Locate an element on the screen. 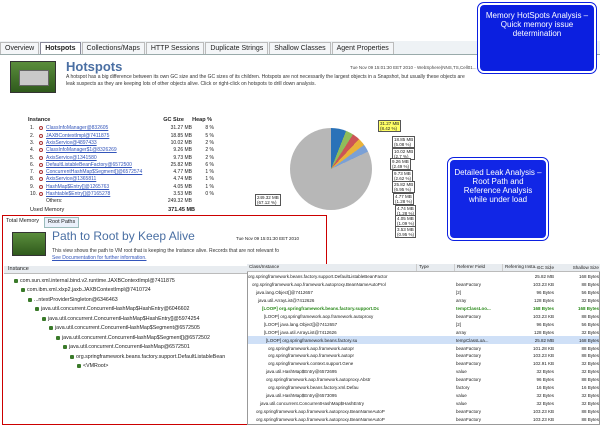 Image resolution: width=600 pixels, height=425 pixels. pie-slice-label: 249.32 MB (67.12 %) is located at coordinates (268, 200).